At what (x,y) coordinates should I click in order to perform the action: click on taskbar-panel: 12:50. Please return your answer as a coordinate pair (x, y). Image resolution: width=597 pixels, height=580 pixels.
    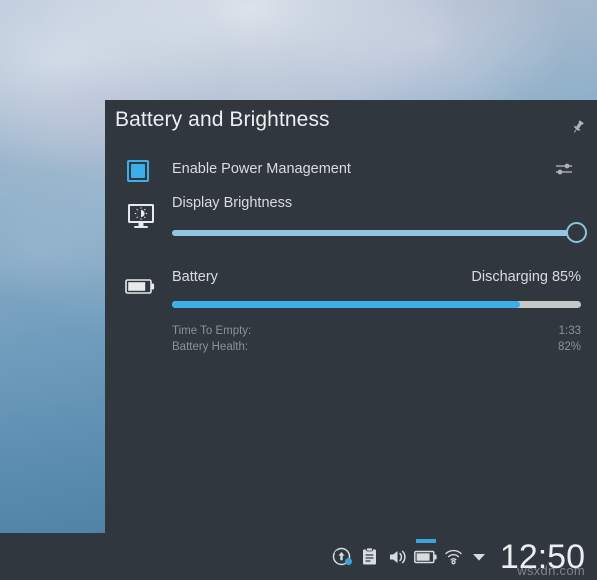
    Looking at the image, I should click on (298, 556).